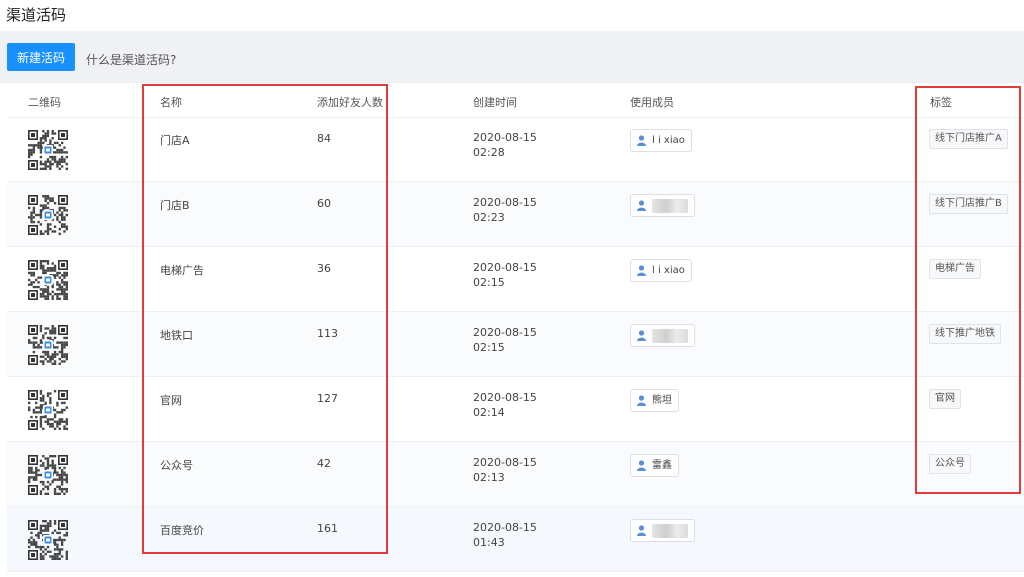  What do you see at coordinates (327, 398) in the screenshot?
I see `row-friends-count: 127` at bounding box center [327, 398].